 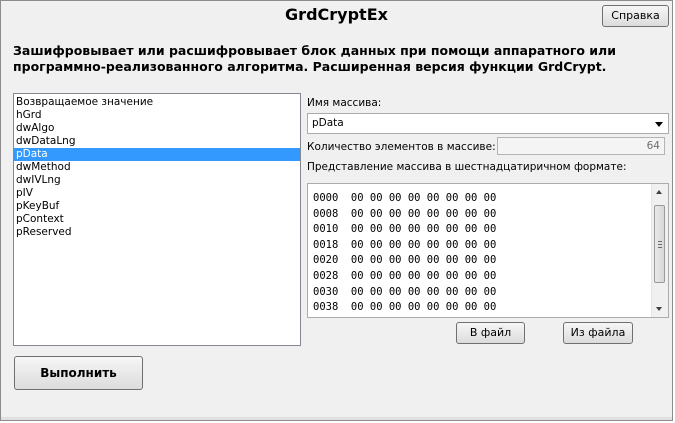 What do you see at coordinates (490, 333) in the screenshot?
I see `save-to-file-button: В файл` at bounding box center [490, 333].